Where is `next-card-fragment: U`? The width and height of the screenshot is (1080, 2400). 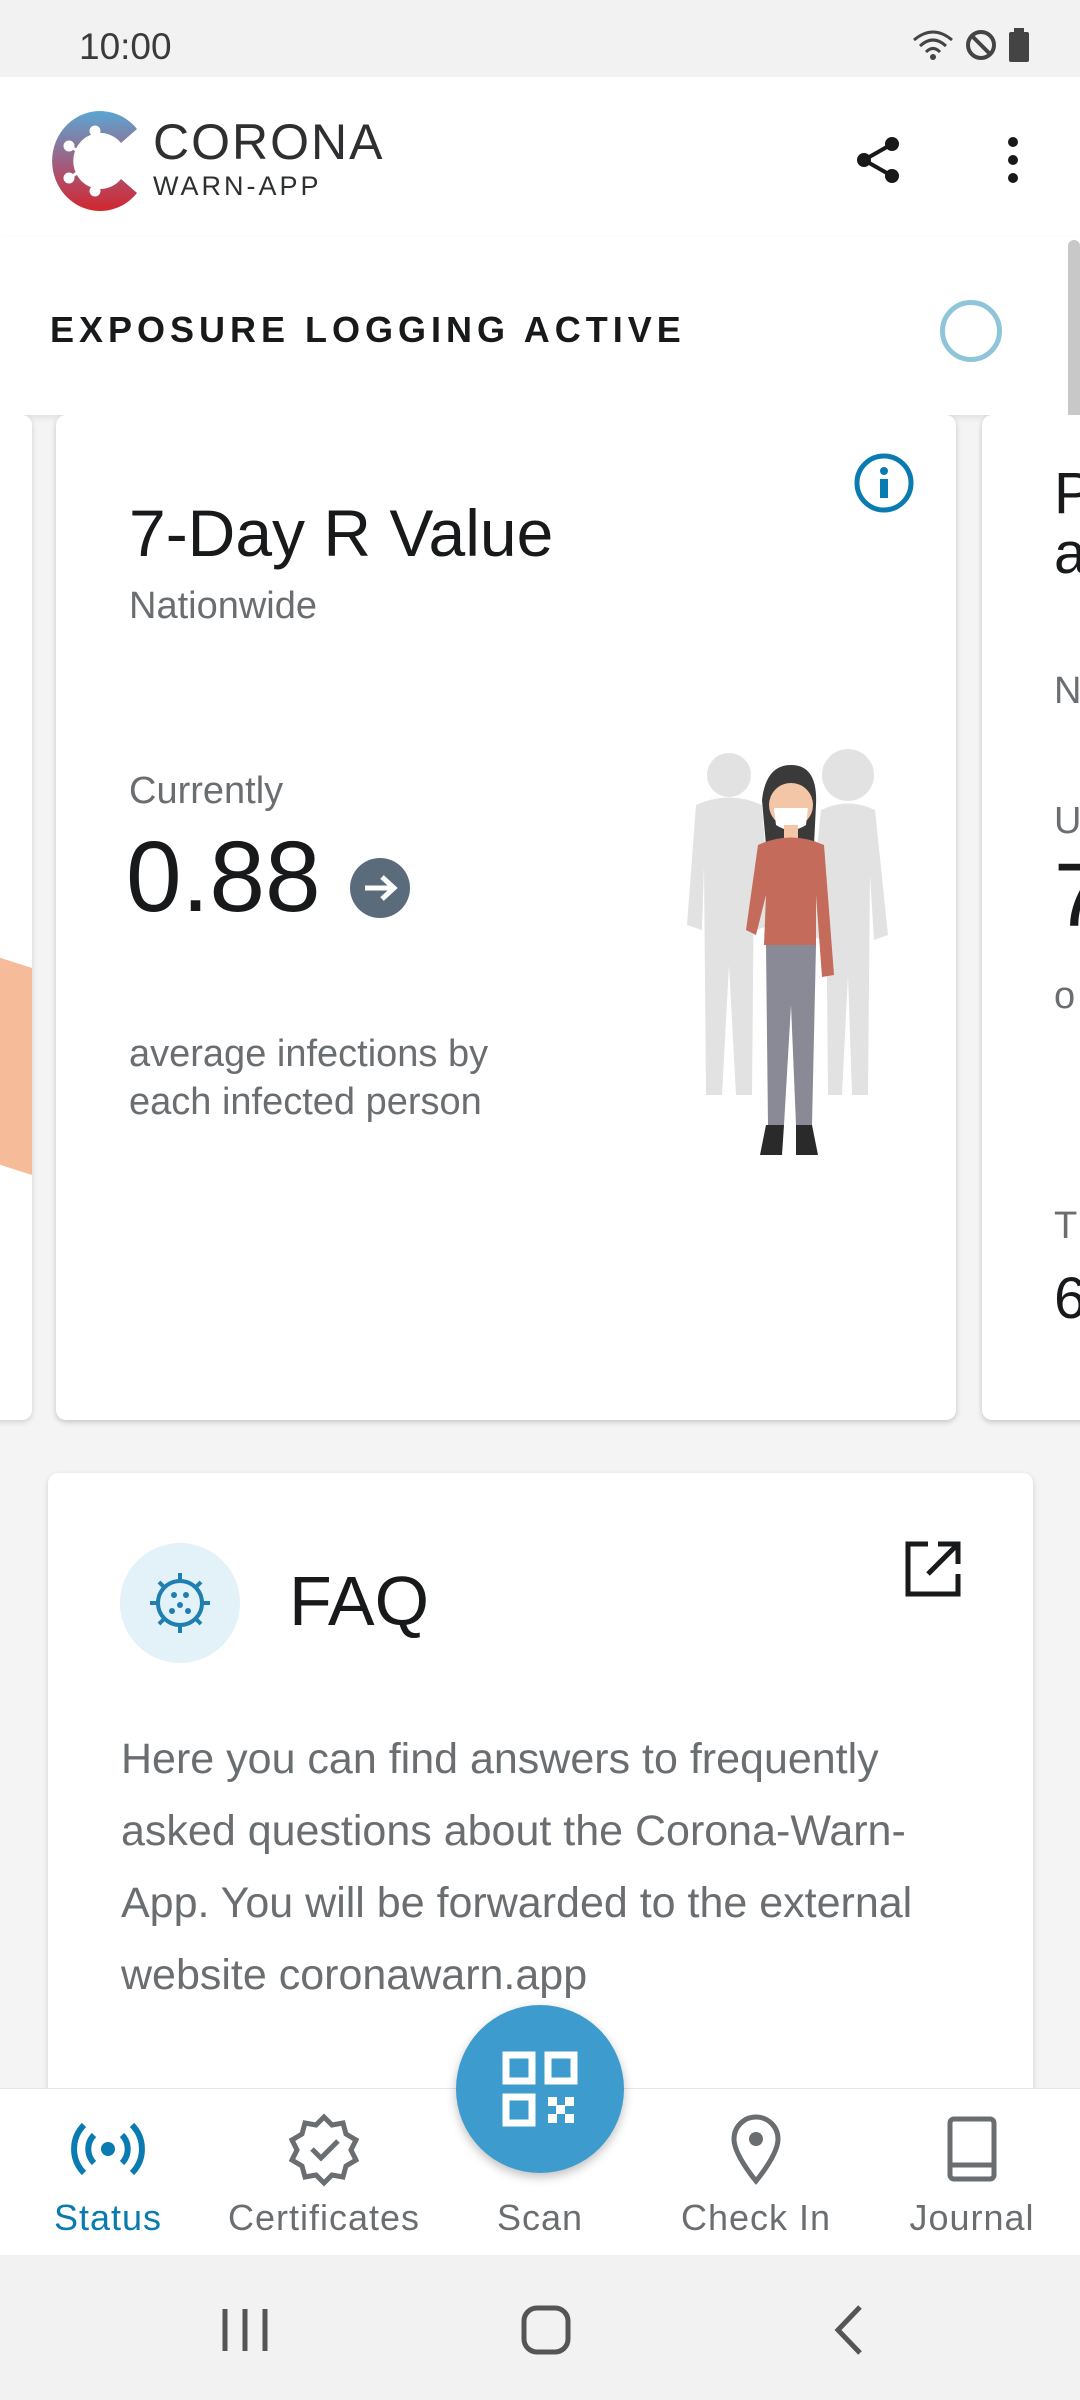 next-card-fragment: U is located at coordinates (1067, 821).